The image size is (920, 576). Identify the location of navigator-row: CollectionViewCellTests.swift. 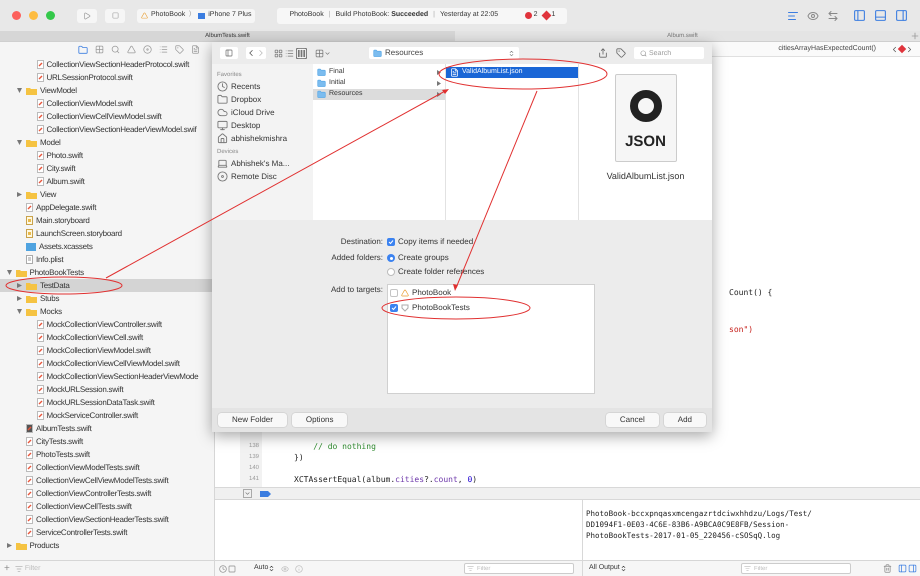
(107, 506).